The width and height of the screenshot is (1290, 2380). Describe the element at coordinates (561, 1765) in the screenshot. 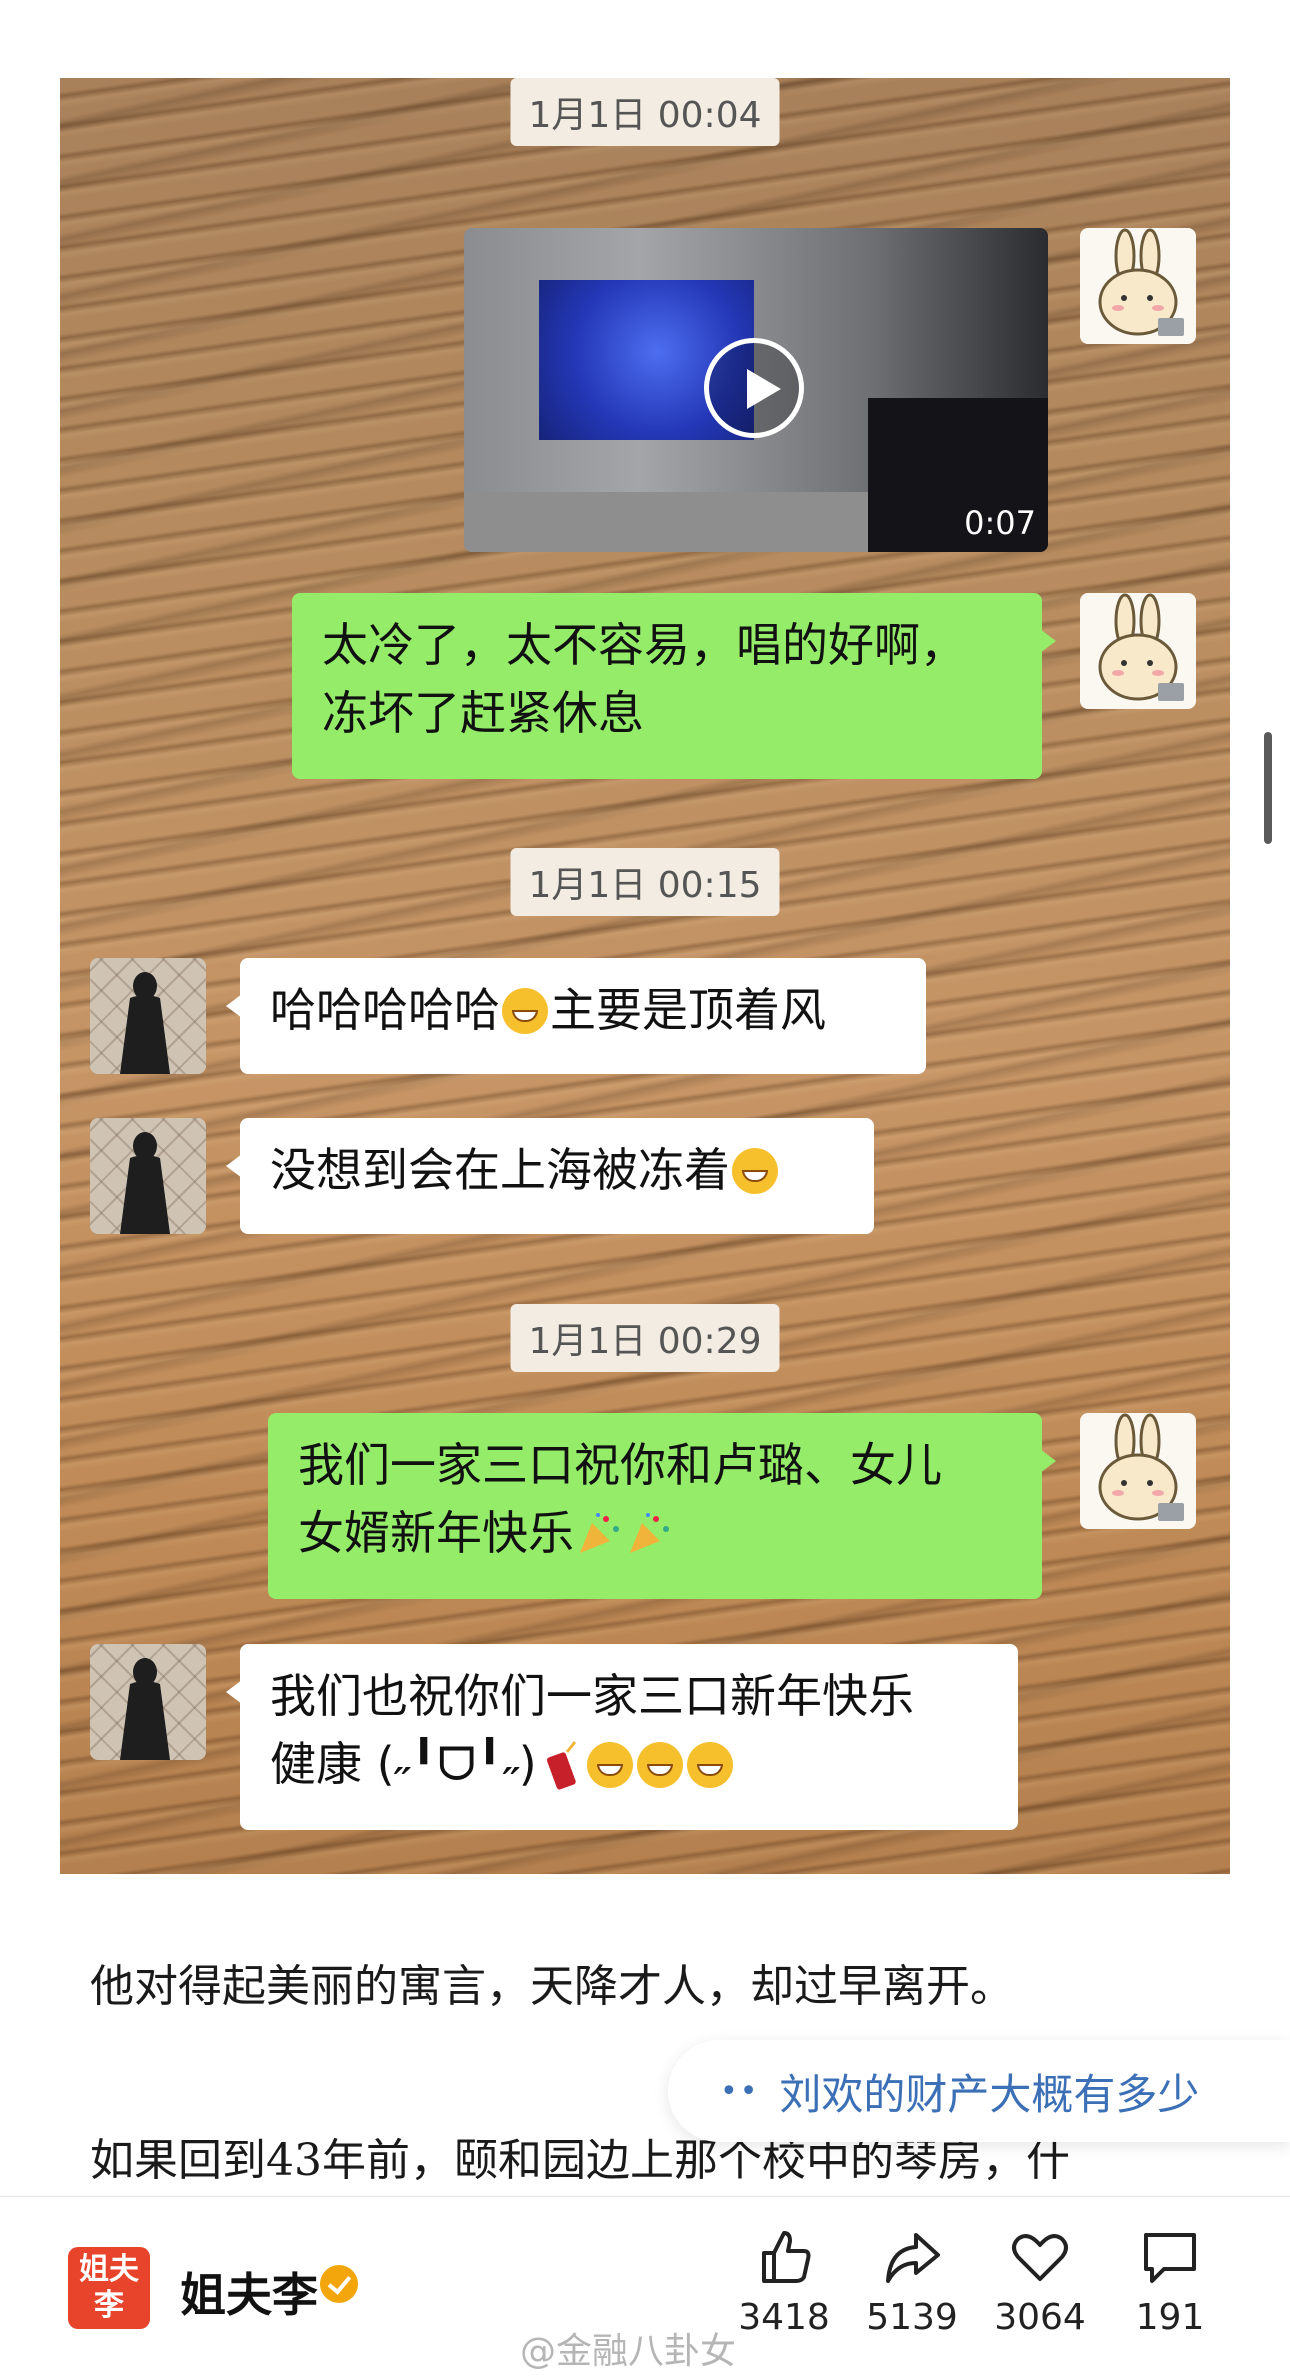

I see `firecracker-icon` at that location.